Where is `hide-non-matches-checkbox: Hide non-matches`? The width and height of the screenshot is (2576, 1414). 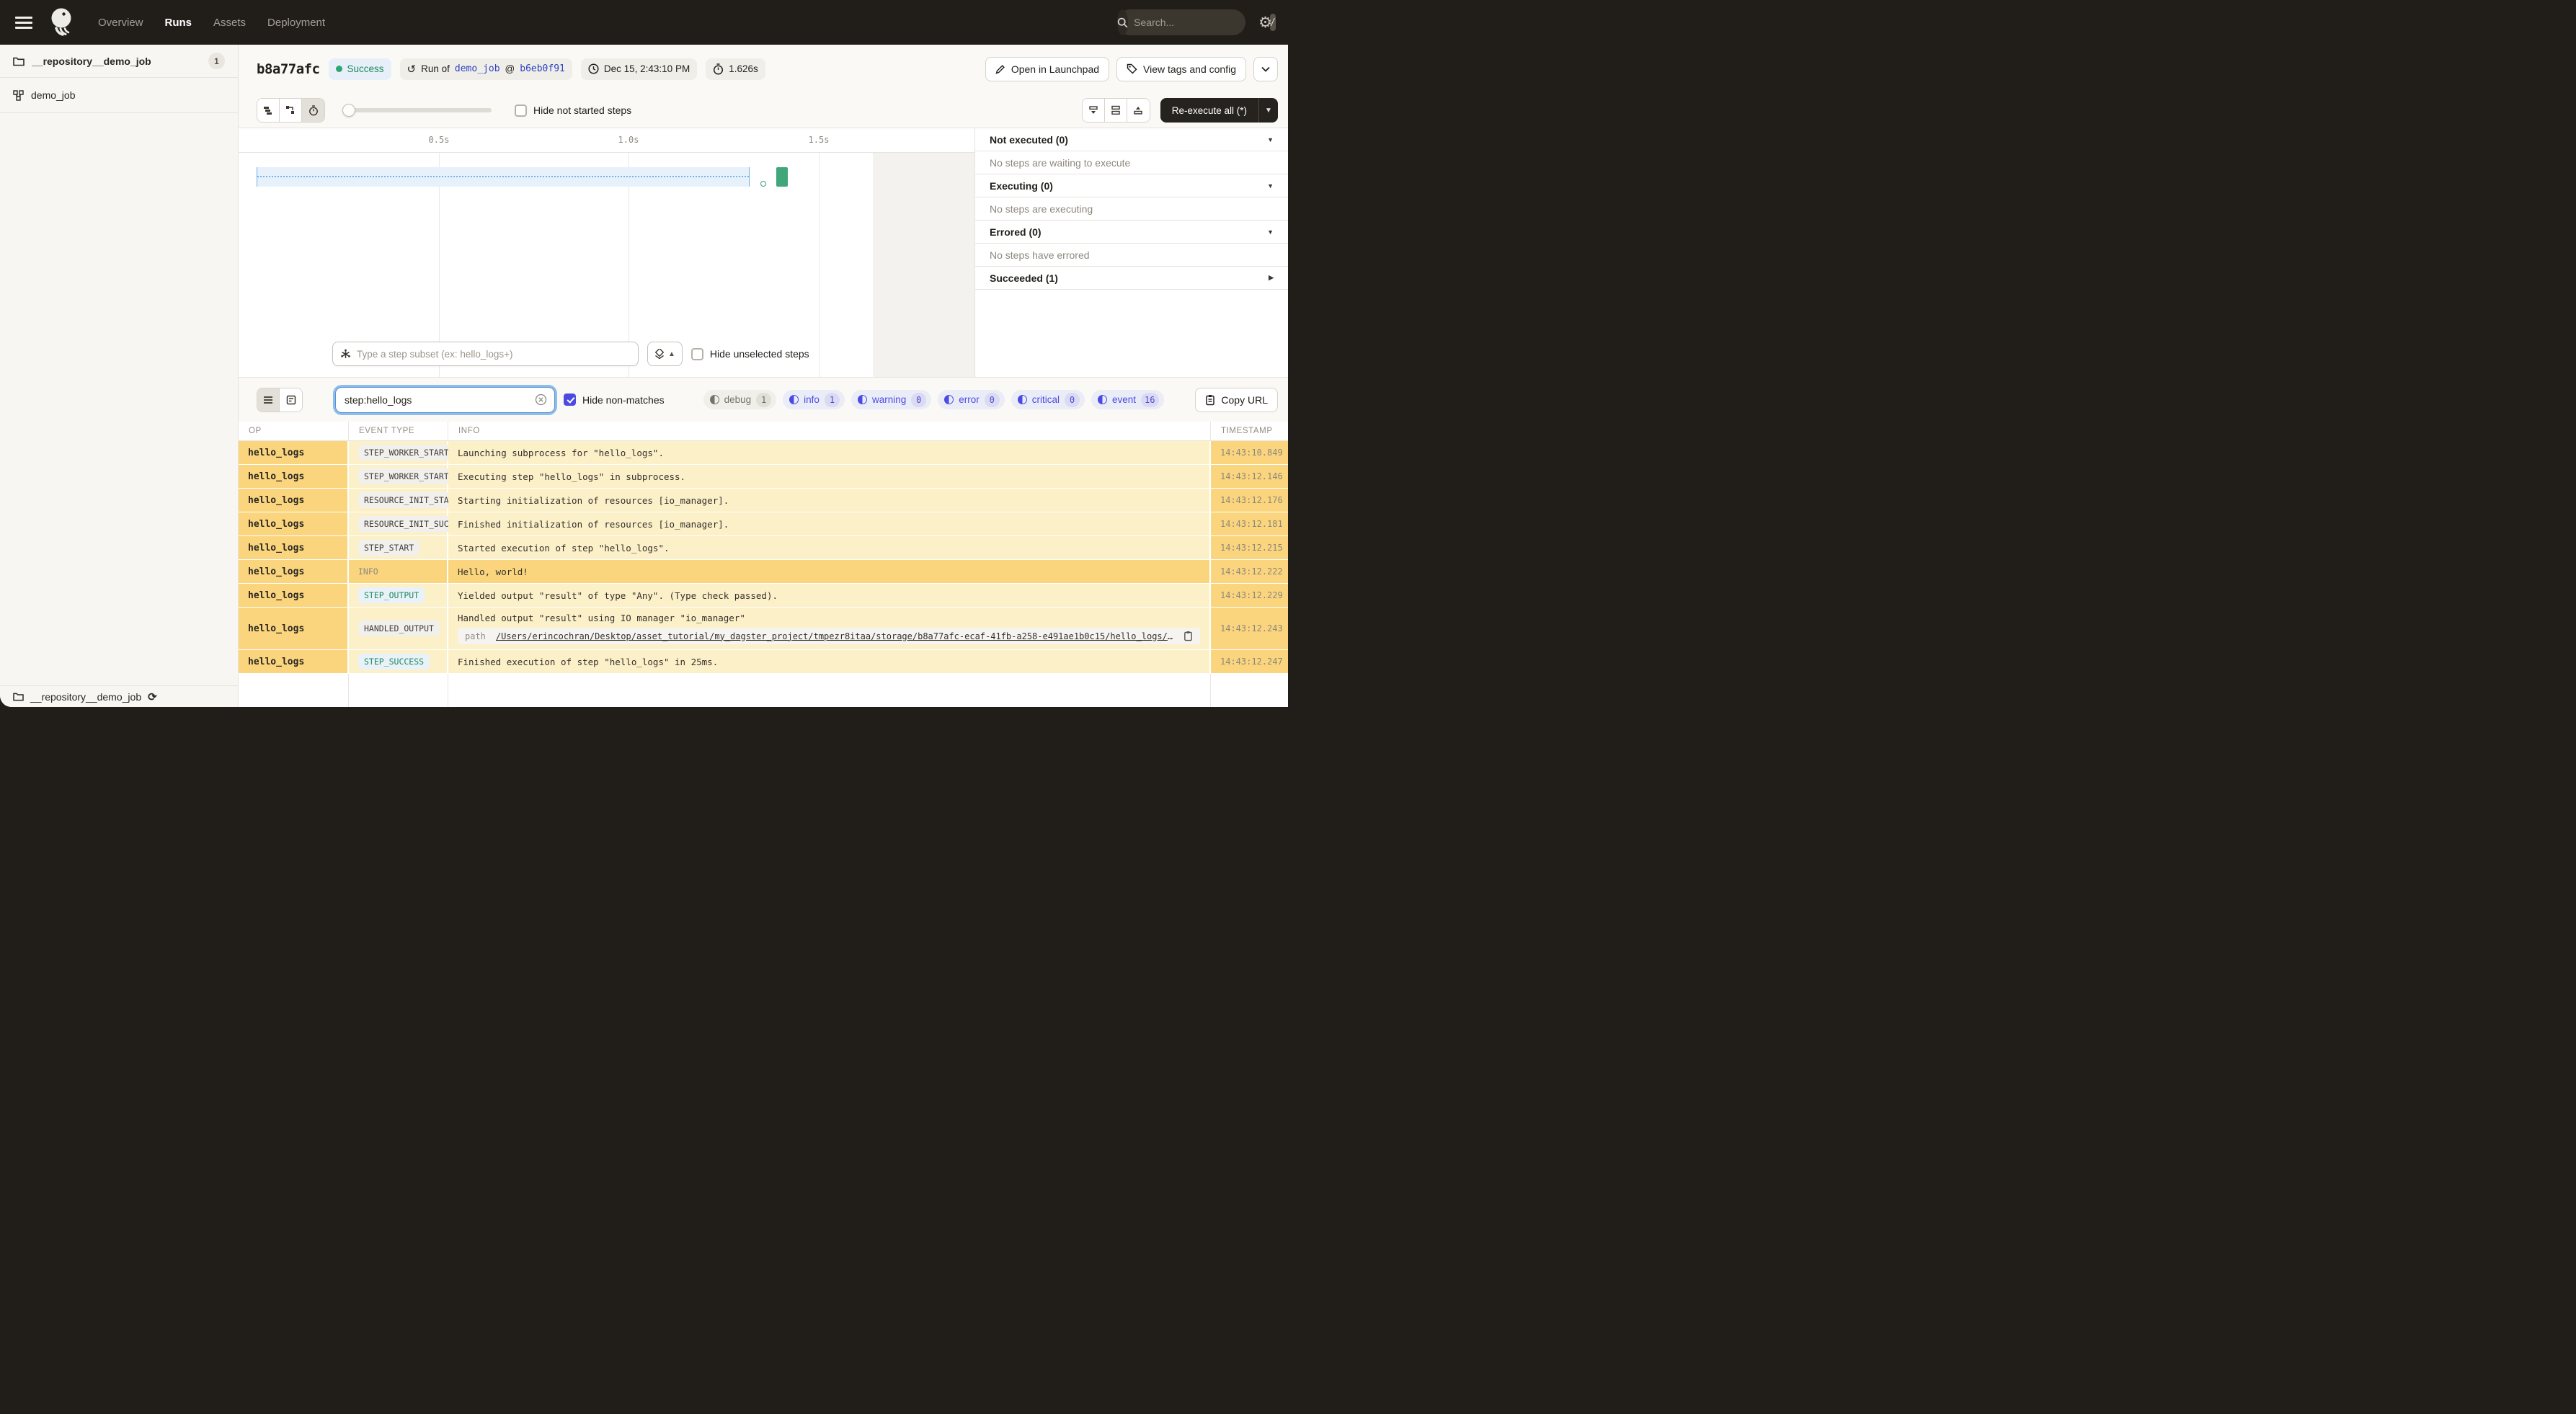 hide-non-matches-checkbox: Hide non-matches is located at coordinates (614, 399).